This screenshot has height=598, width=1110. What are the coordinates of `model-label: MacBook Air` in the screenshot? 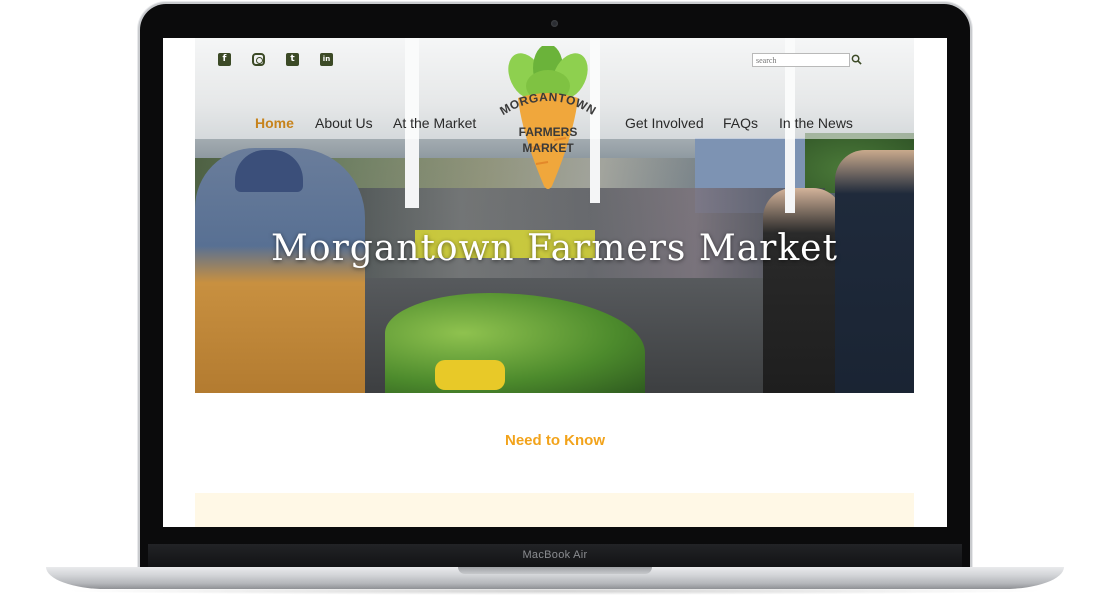 It's located at (555, 555).